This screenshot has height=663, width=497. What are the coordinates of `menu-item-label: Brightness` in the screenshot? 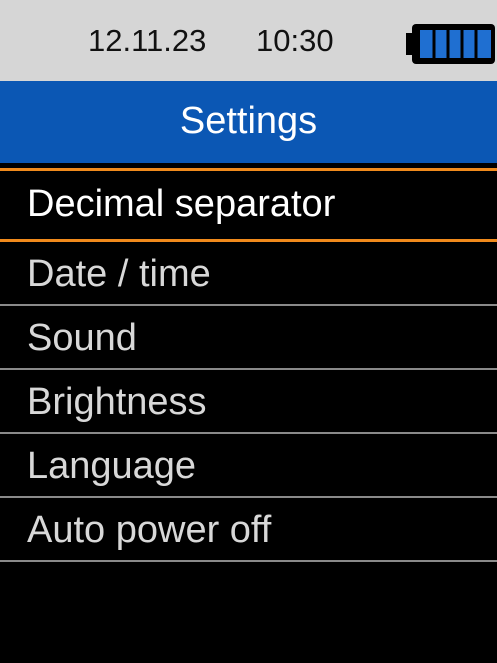 It's located at (117, 402).